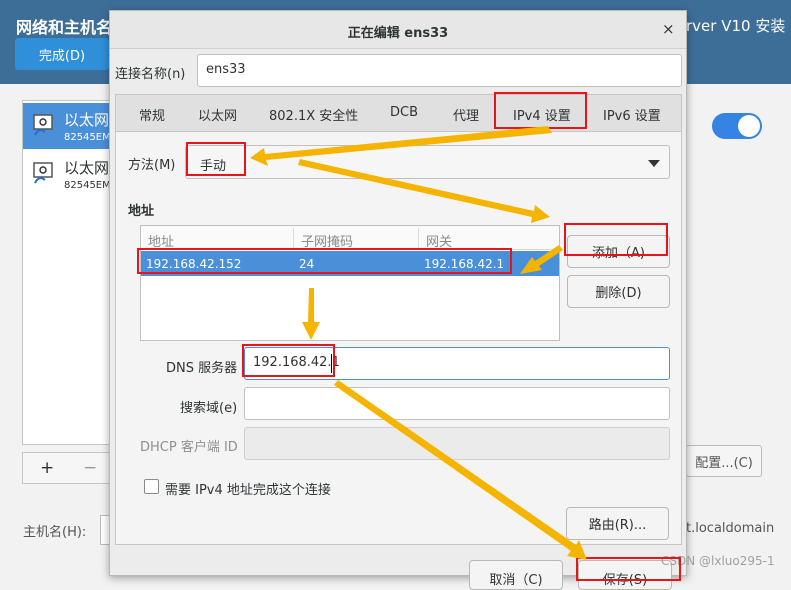  I want to click on tab-dcb: DCB, so click(404, 112).